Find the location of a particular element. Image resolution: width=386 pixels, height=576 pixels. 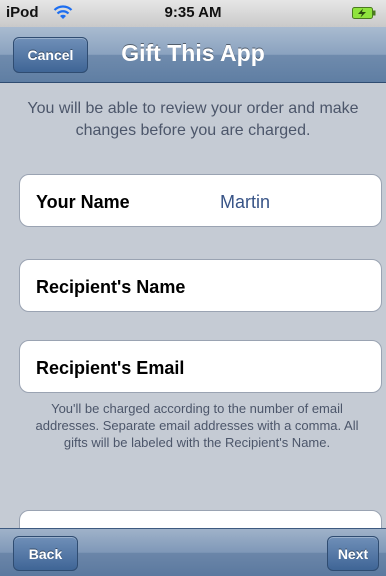

recipient-email-label: Recipient's Email is located at coordinates (110, 368).